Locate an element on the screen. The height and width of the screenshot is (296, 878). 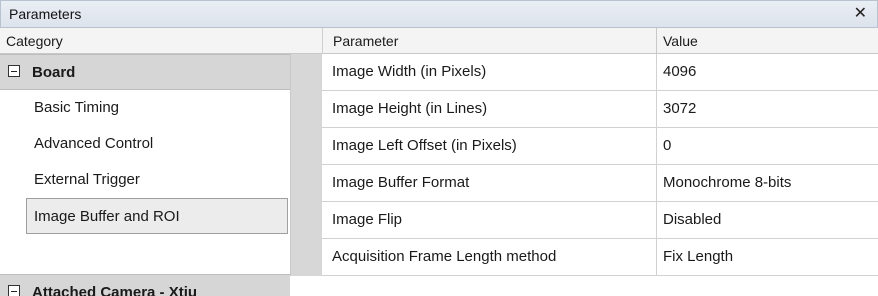
parameter-value: Disabled is located at coordinates (767, 220).